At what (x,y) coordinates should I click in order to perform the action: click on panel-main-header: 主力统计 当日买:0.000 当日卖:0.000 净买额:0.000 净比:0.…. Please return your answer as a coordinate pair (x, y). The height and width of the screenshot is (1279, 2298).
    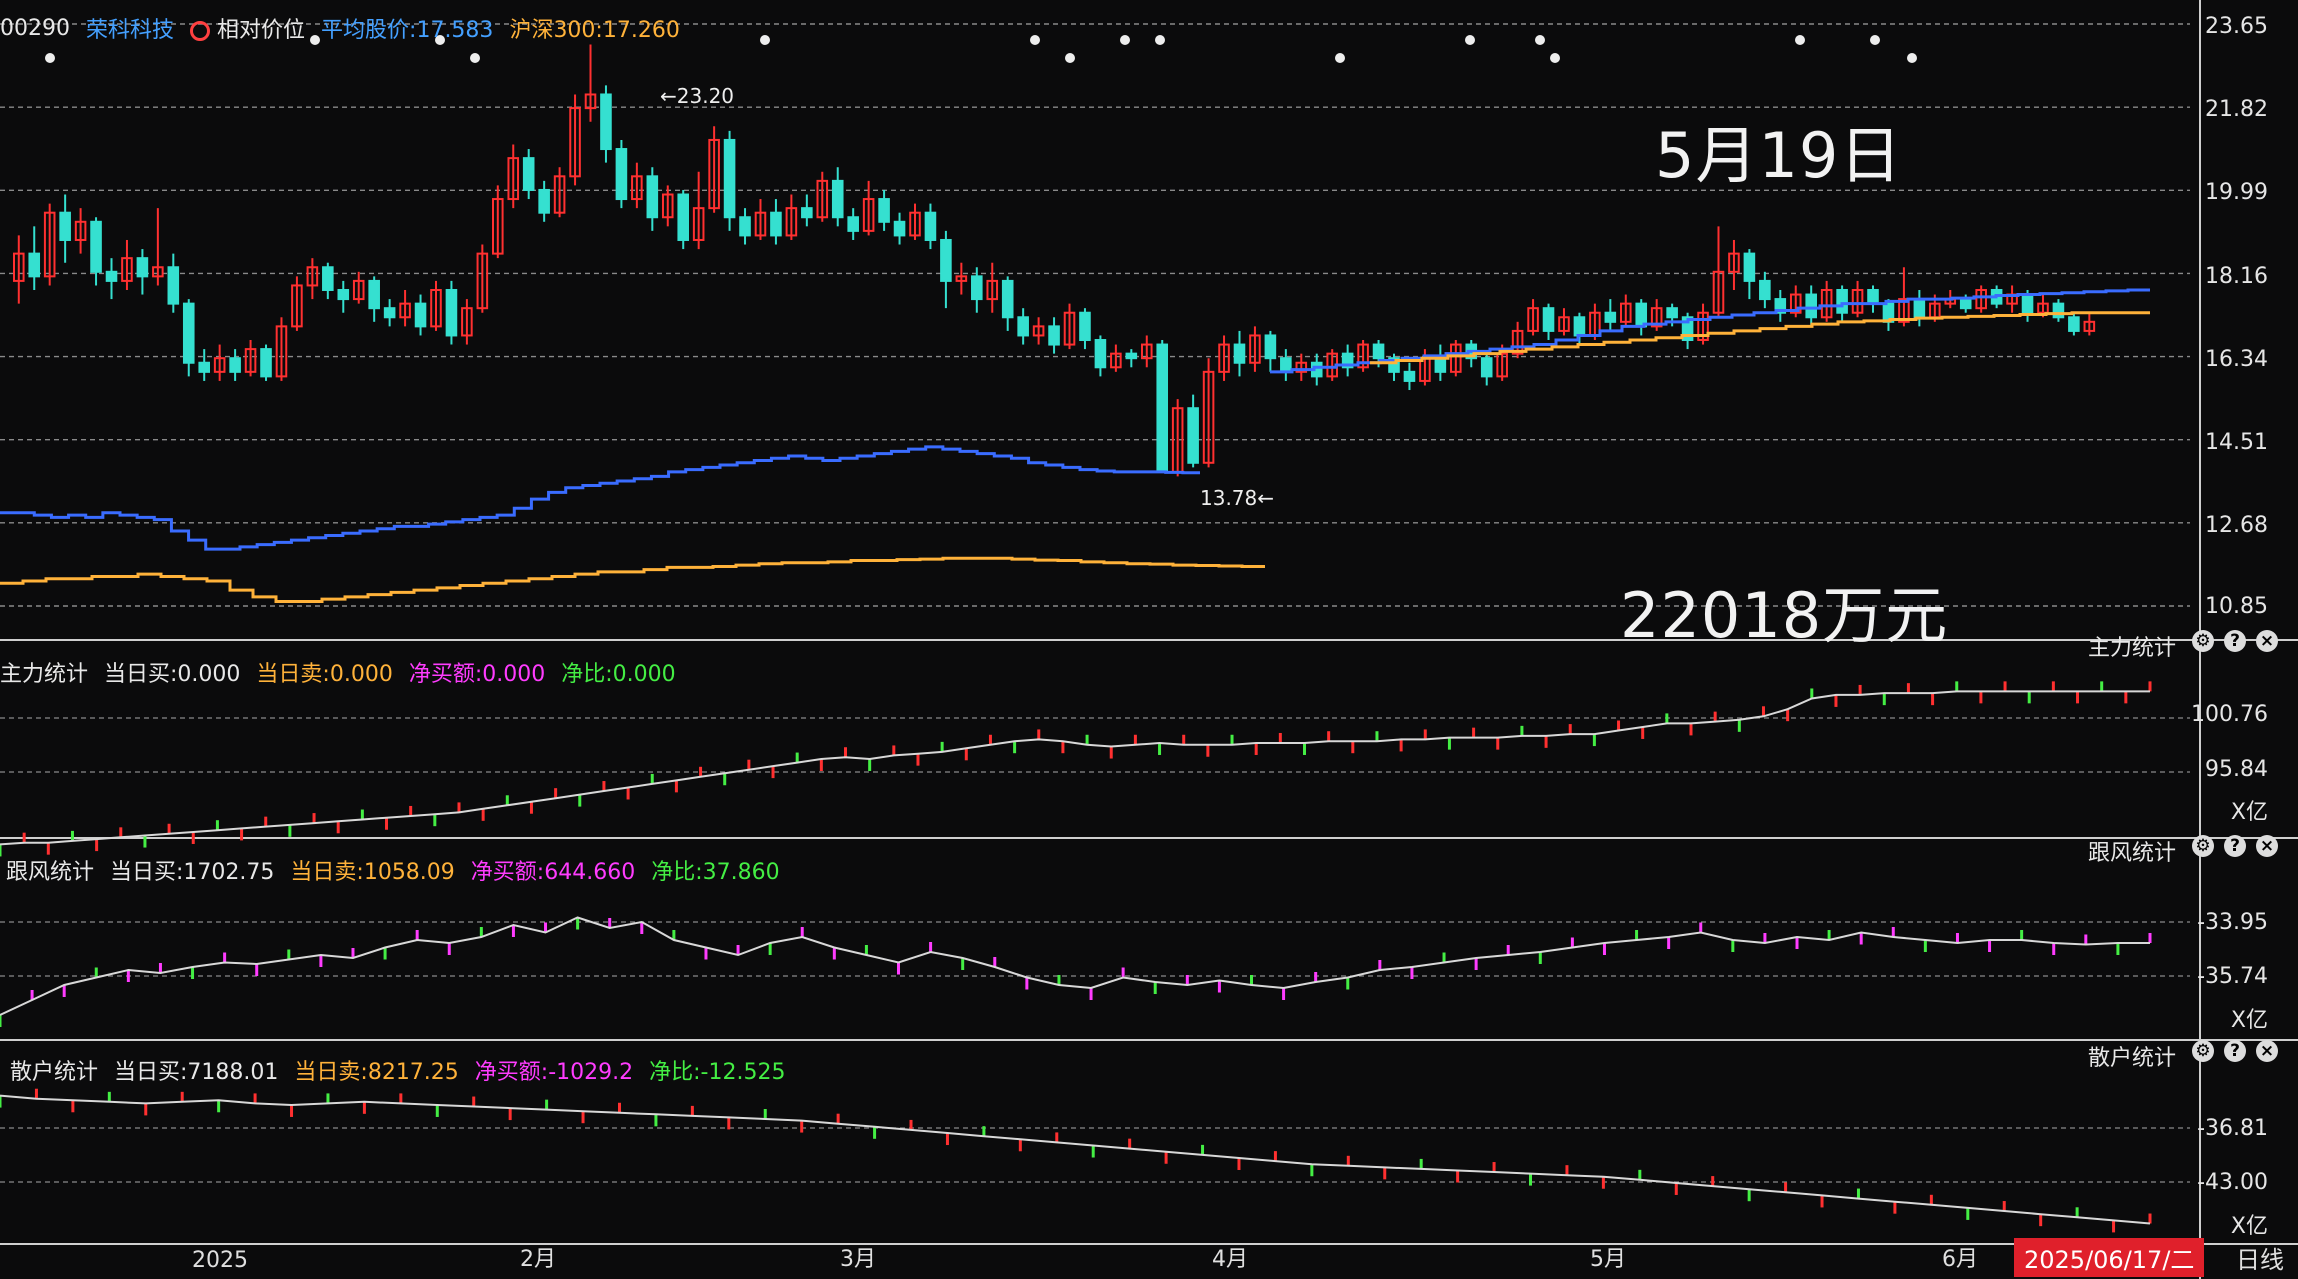
    Looking at the image, I should click on (338, 672).